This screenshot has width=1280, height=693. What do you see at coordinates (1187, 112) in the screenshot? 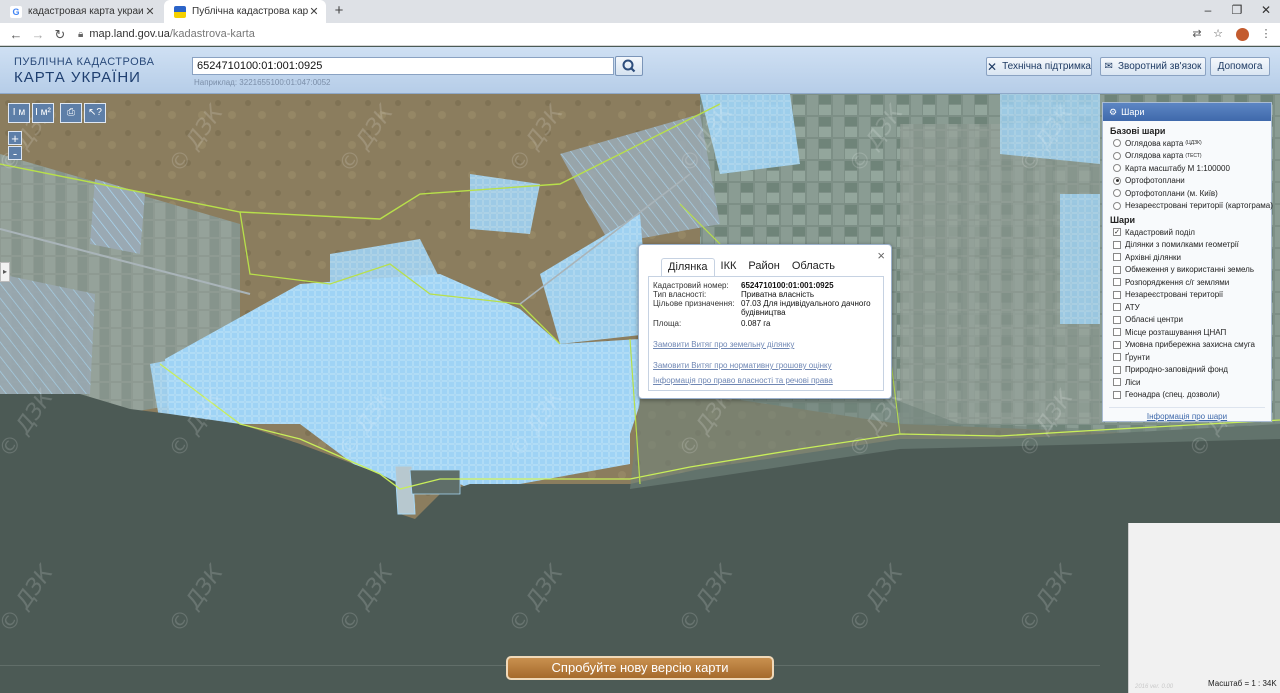
I see `layers-panel-header: ⚙ Шари` at bounding box center [1187, 112].